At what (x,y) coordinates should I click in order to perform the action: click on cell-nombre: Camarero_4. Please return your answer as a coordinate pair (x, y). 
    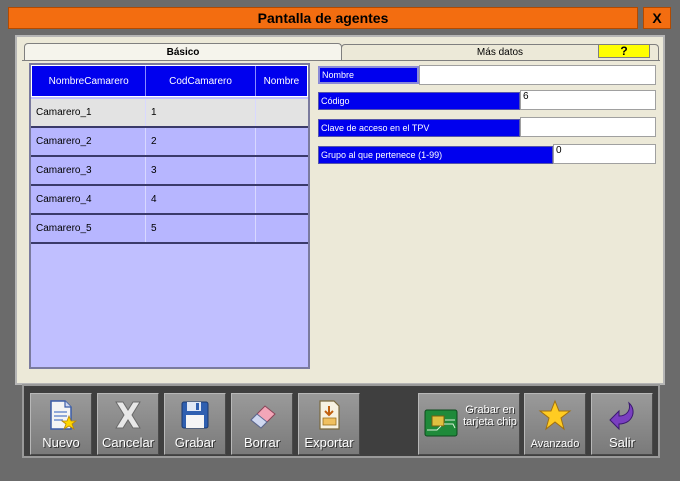
    Looking at the image, I should click on (88, 199).